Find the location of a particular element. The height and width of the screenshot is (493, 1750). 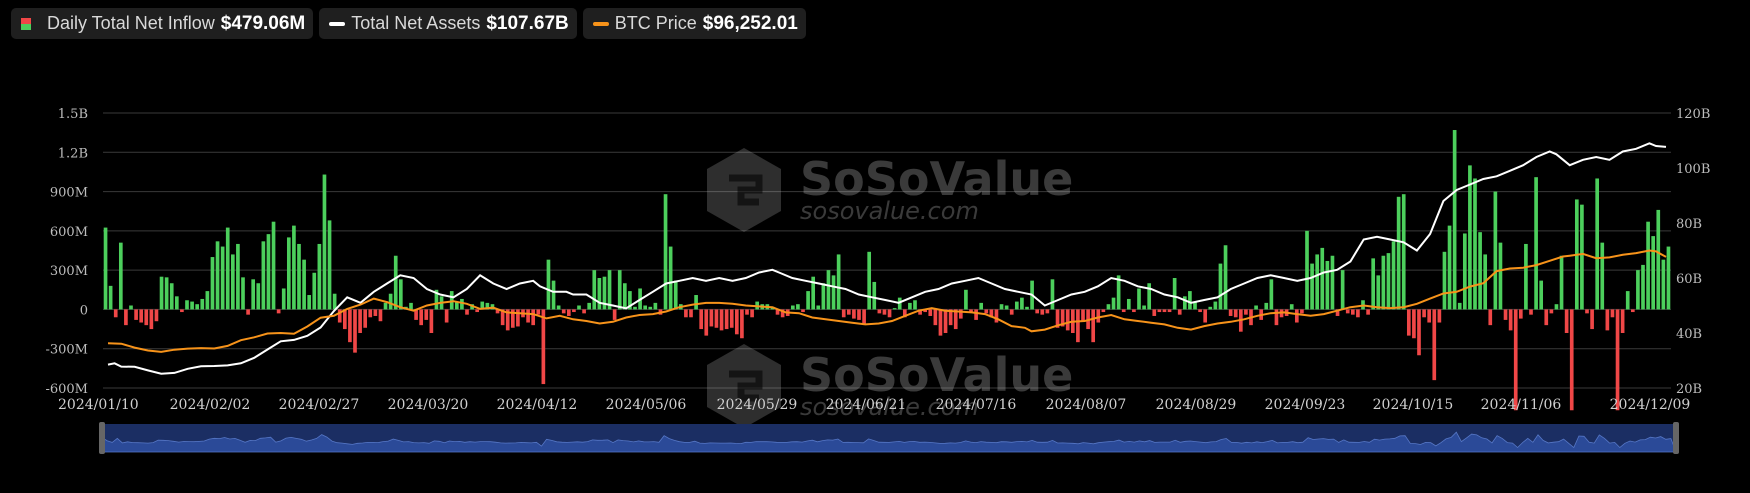

y-tick-label: -600M is located at coordinates (66, 389).